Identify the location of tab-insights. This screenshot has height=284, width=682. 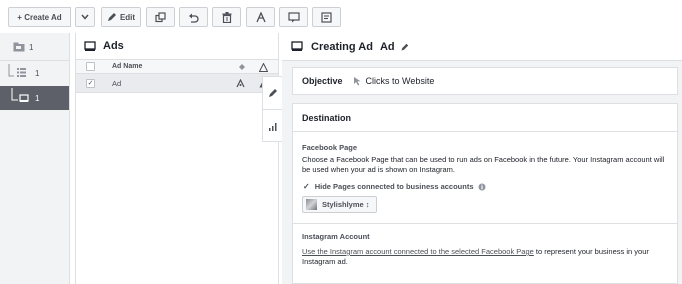
(272, 126).